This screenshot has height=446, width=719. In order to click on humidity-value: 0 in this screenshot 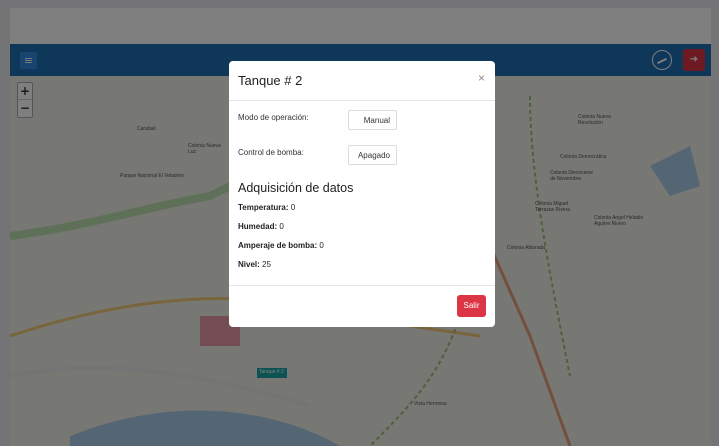, I will do `click(281, 226)`.